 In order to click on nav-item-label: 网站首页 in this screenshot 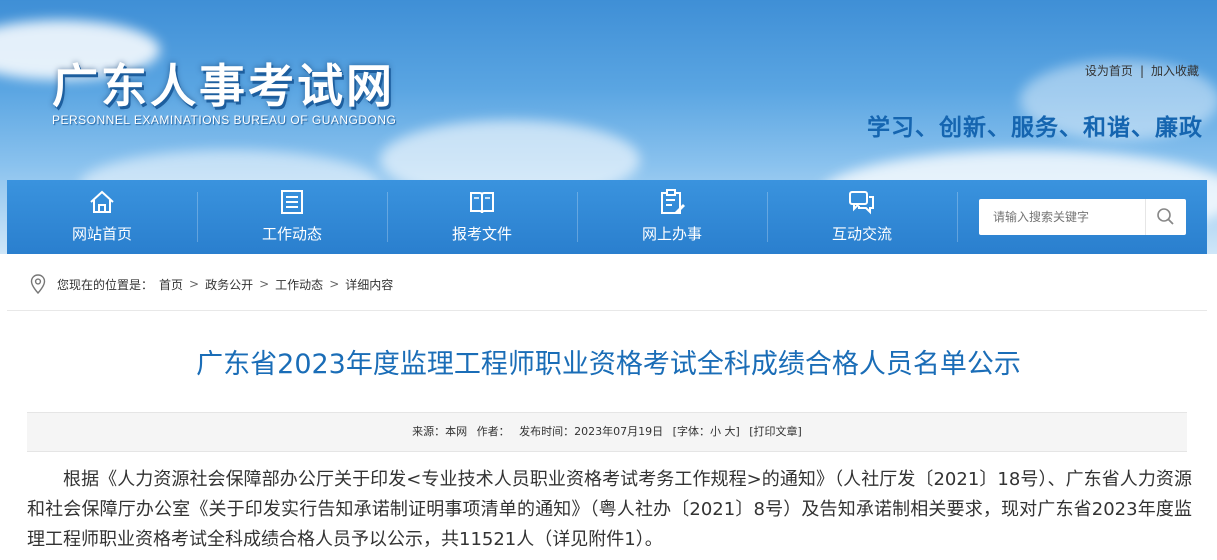, I will do `click(101, 234)`.